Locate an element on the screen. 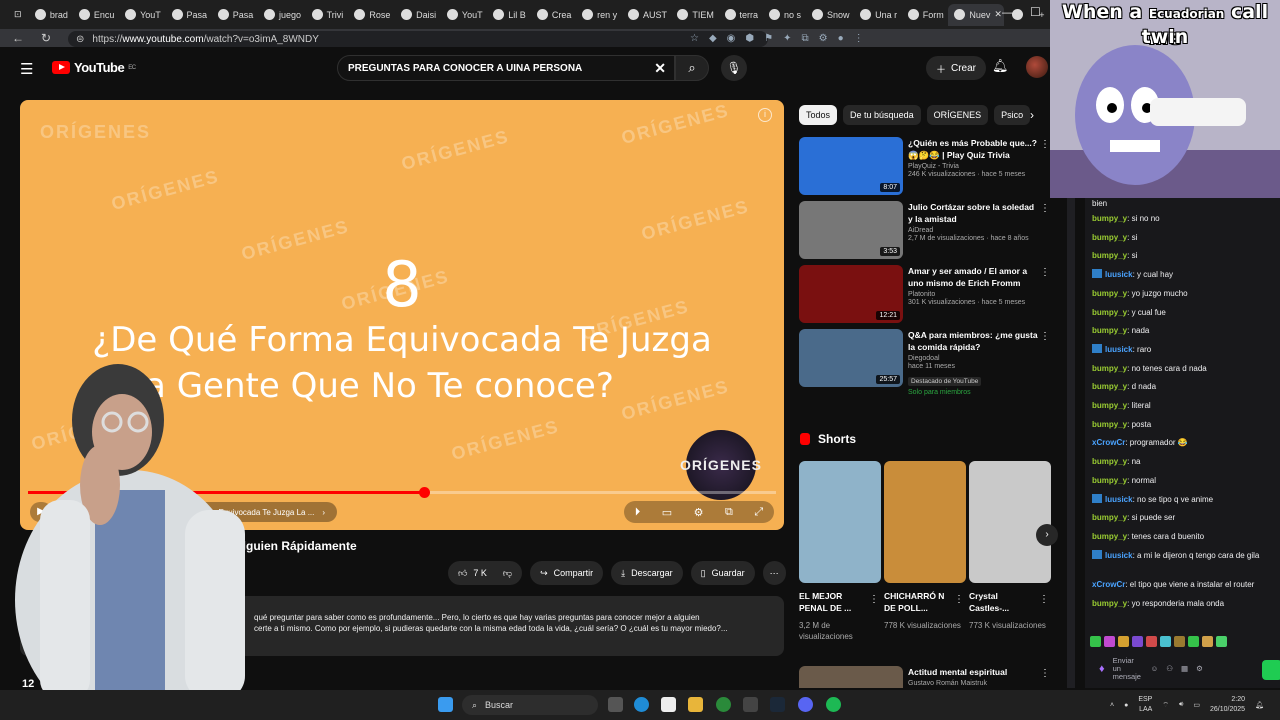  like-button: 👍︎ 7 K 👎︎ is located at coordinates (485, 573).